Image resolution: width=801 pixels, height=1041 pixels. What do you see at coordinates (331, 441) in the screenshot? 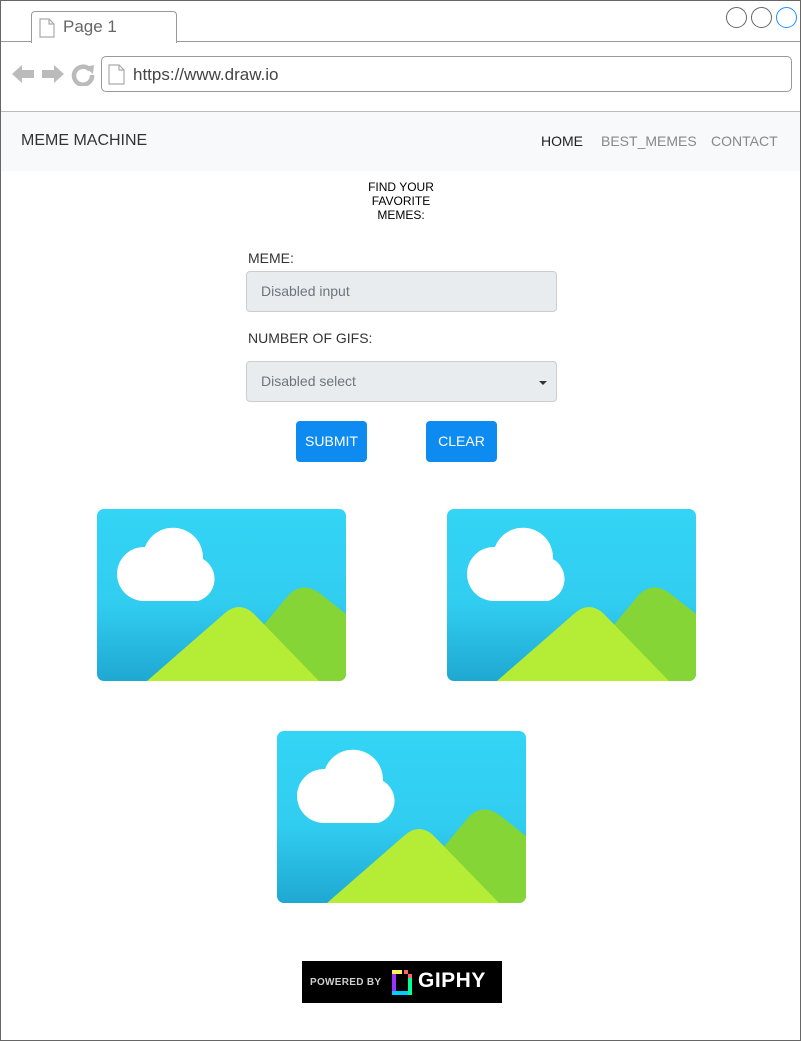
I see `submit-button: SUBMIT` at bounding box center [331, 441].